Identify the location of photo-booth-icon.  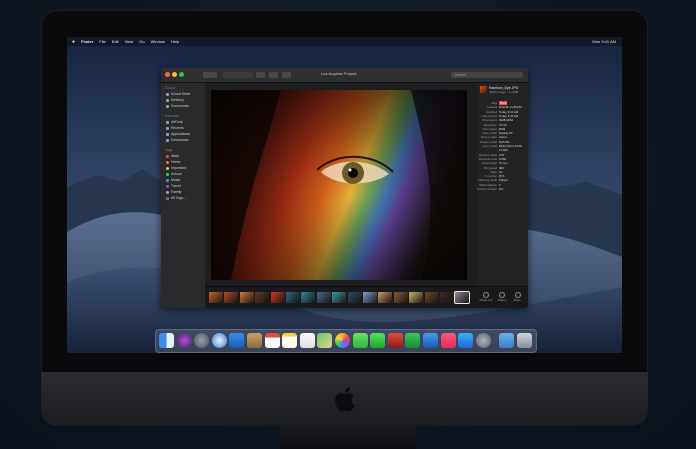
(395, 340).